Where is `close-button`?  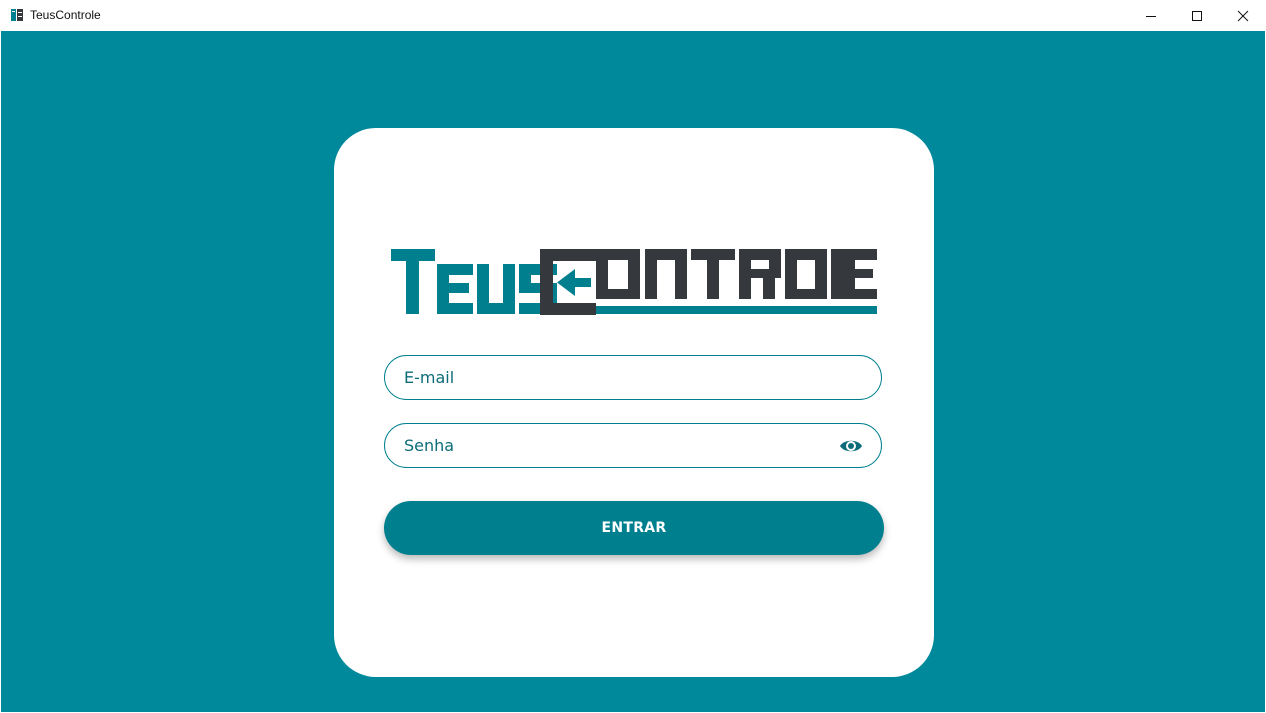
close-button is located at coordinates (1243, 15).